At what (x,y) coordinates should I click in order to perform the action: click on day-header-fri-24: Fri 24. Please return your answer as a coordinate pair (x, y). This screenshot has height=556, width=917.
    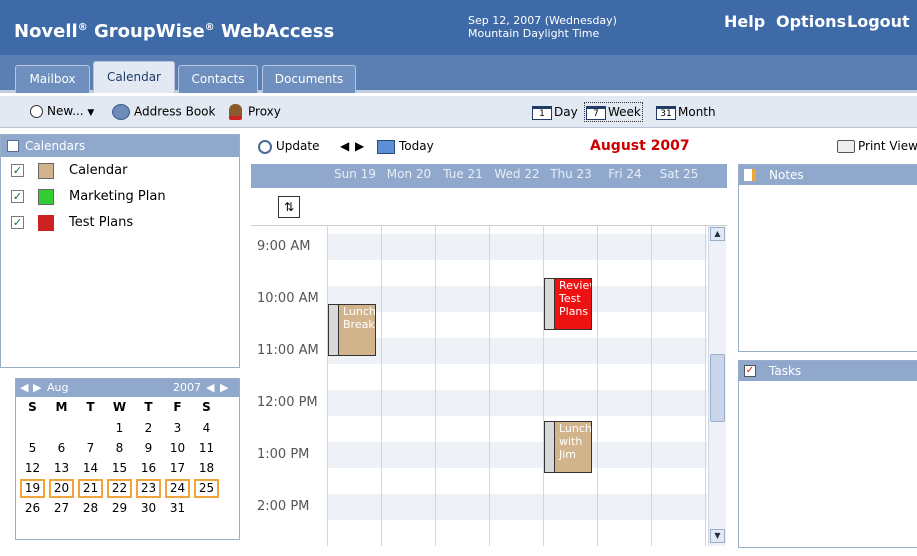
    Looking at the image, I should click on (625, 174).